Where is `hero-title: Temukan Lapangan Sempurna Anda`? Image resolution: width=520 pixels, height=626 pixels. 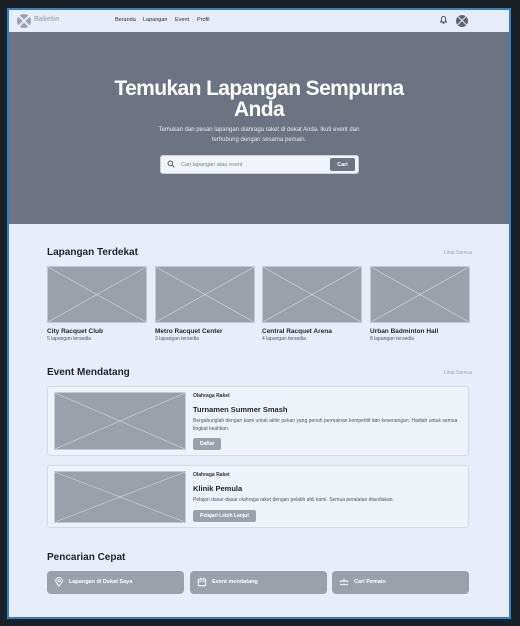 hero-title: Temukan Lapangan Sempurna Anda is located at coordinates (259, 99).